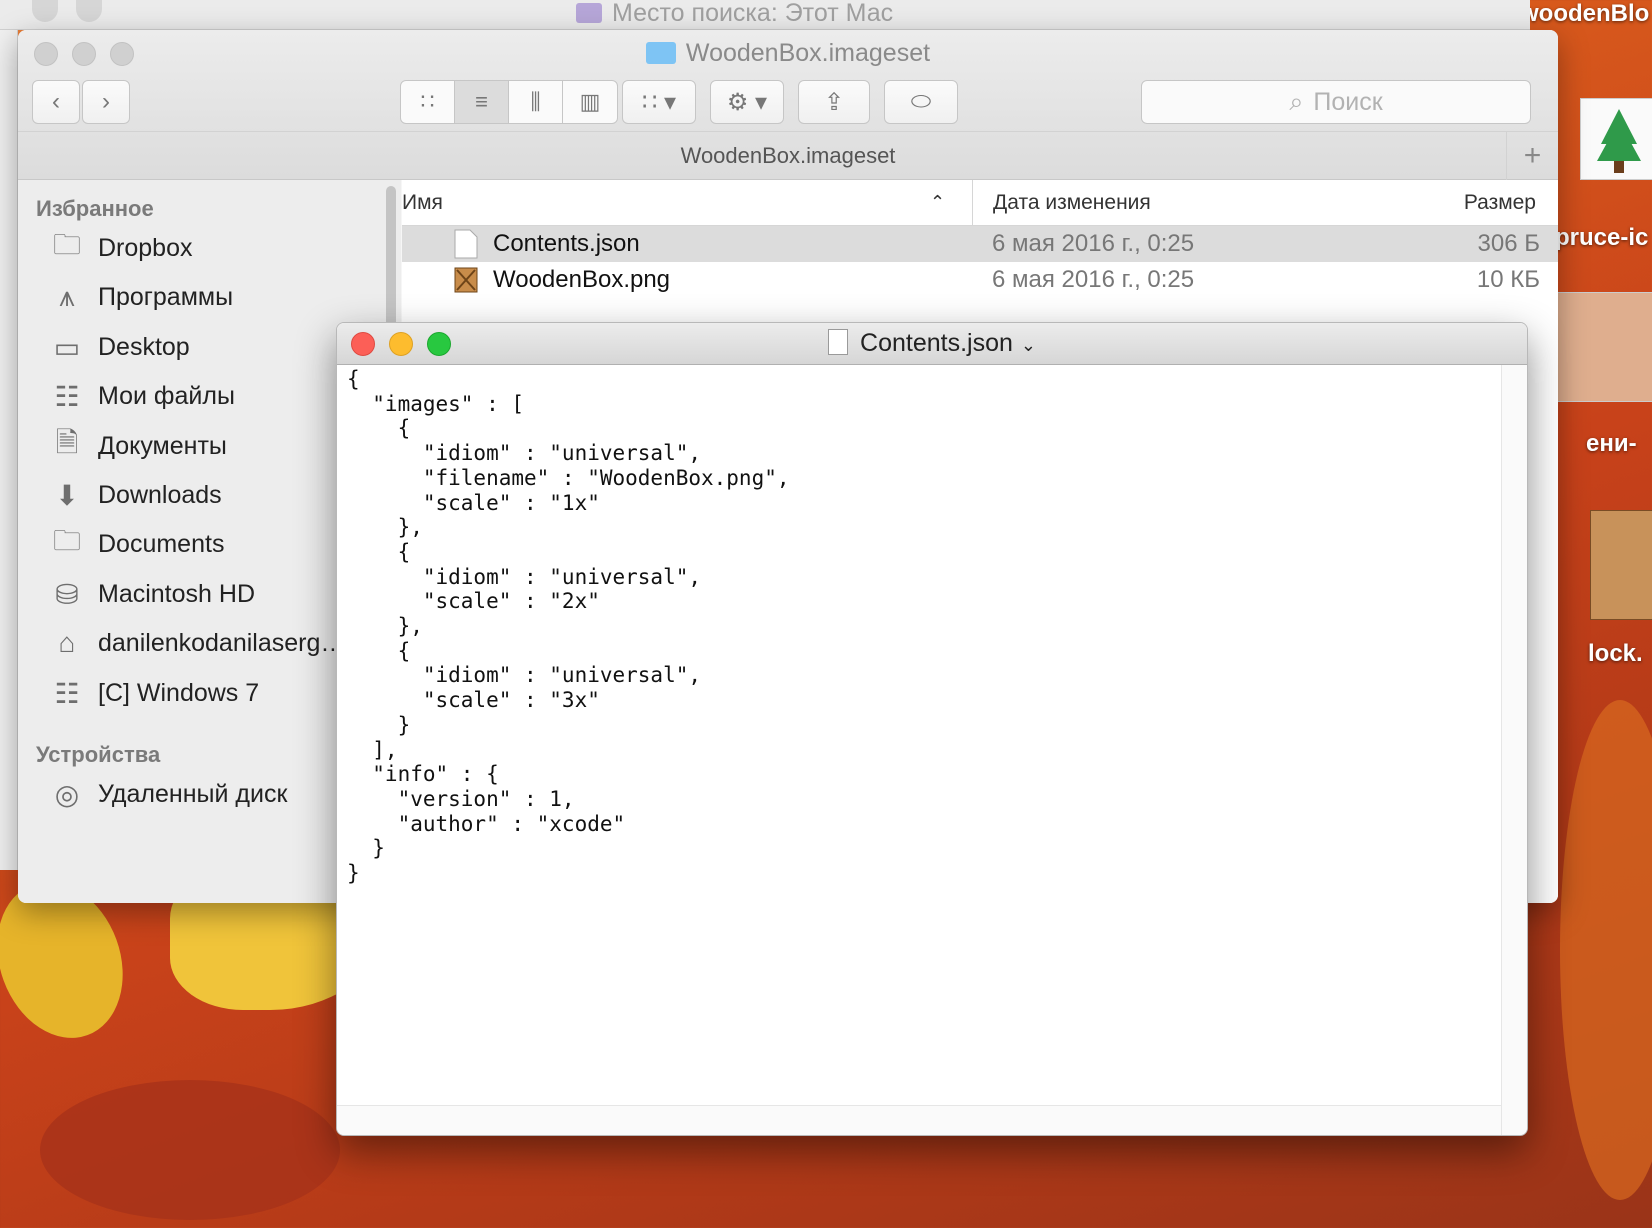 The image size is (1652, 1228). I want to click on column-view-button: ⫼, so click(536, 102).